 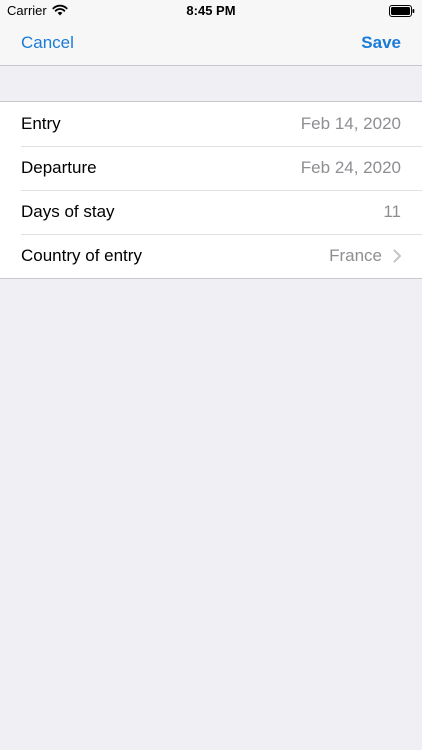 I want to click on clock: 8:45 PM, so click(x=211, y=10).